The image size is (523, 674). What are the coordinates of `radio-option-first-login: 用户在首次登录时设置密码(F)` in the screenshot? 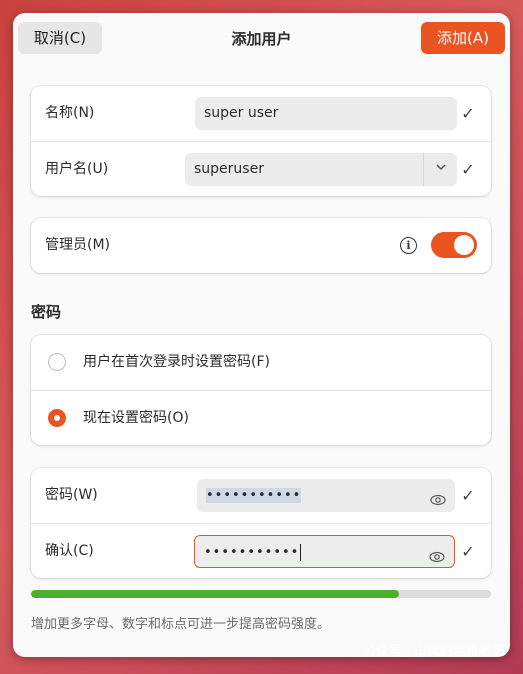 It's located at (261, 363).